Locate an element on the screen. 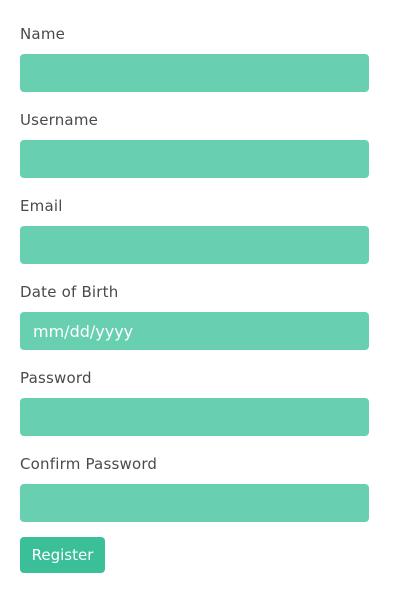 The width and height of the screenshot is (401, 591). name-field-group: Name is located at coordinates (194, 58).